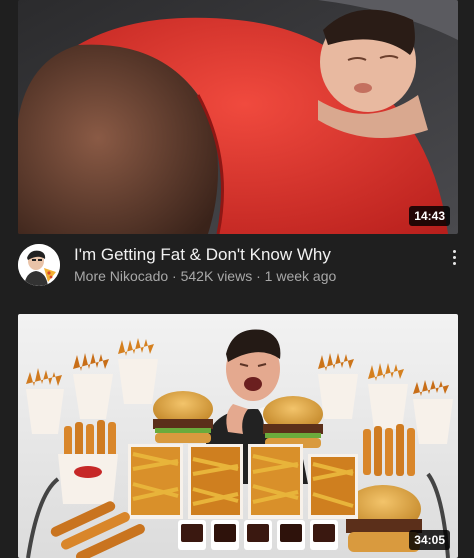 This screenshot has height=558, width=474. I want to click on video-duration-badge: 14:43, so click(429, 216).